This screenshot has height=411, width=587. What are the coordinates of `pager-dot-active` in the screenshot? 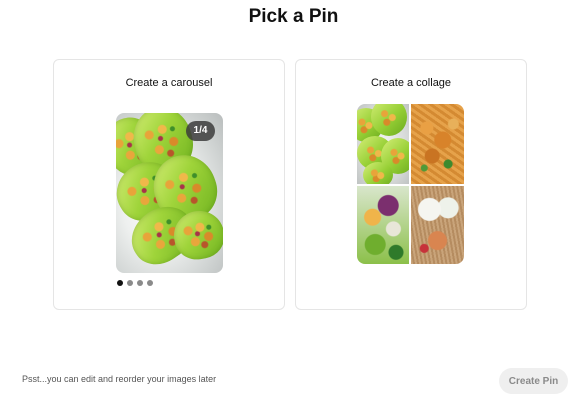 It's located at (120, 283).